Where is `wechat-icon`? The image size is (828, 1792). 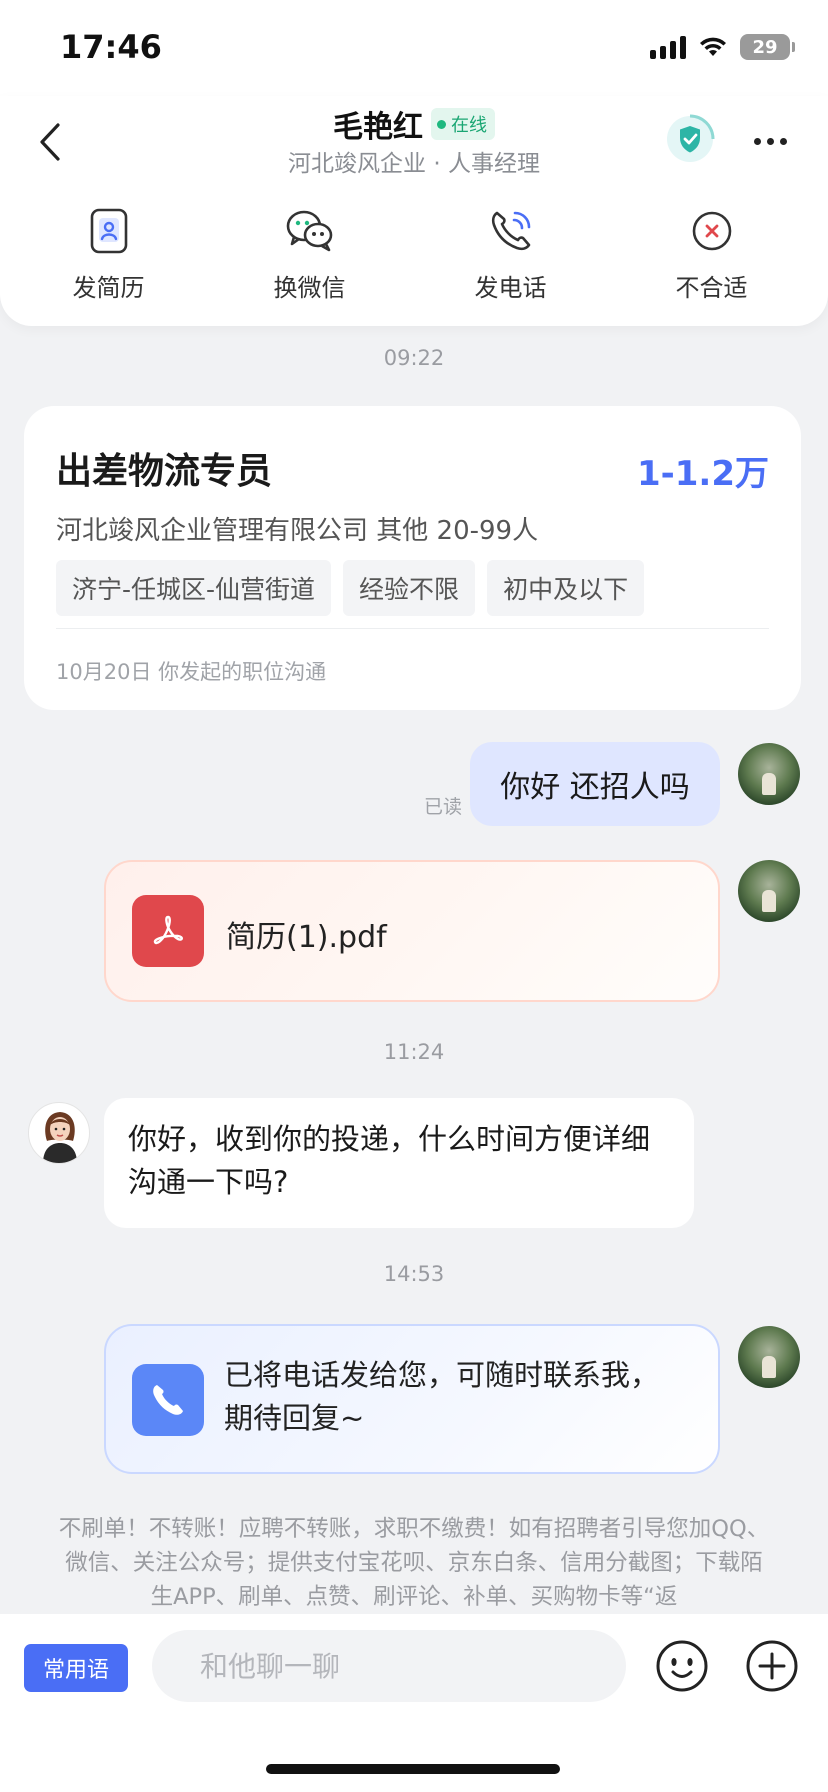
wechat-icon is located at coordinates (309, 231).